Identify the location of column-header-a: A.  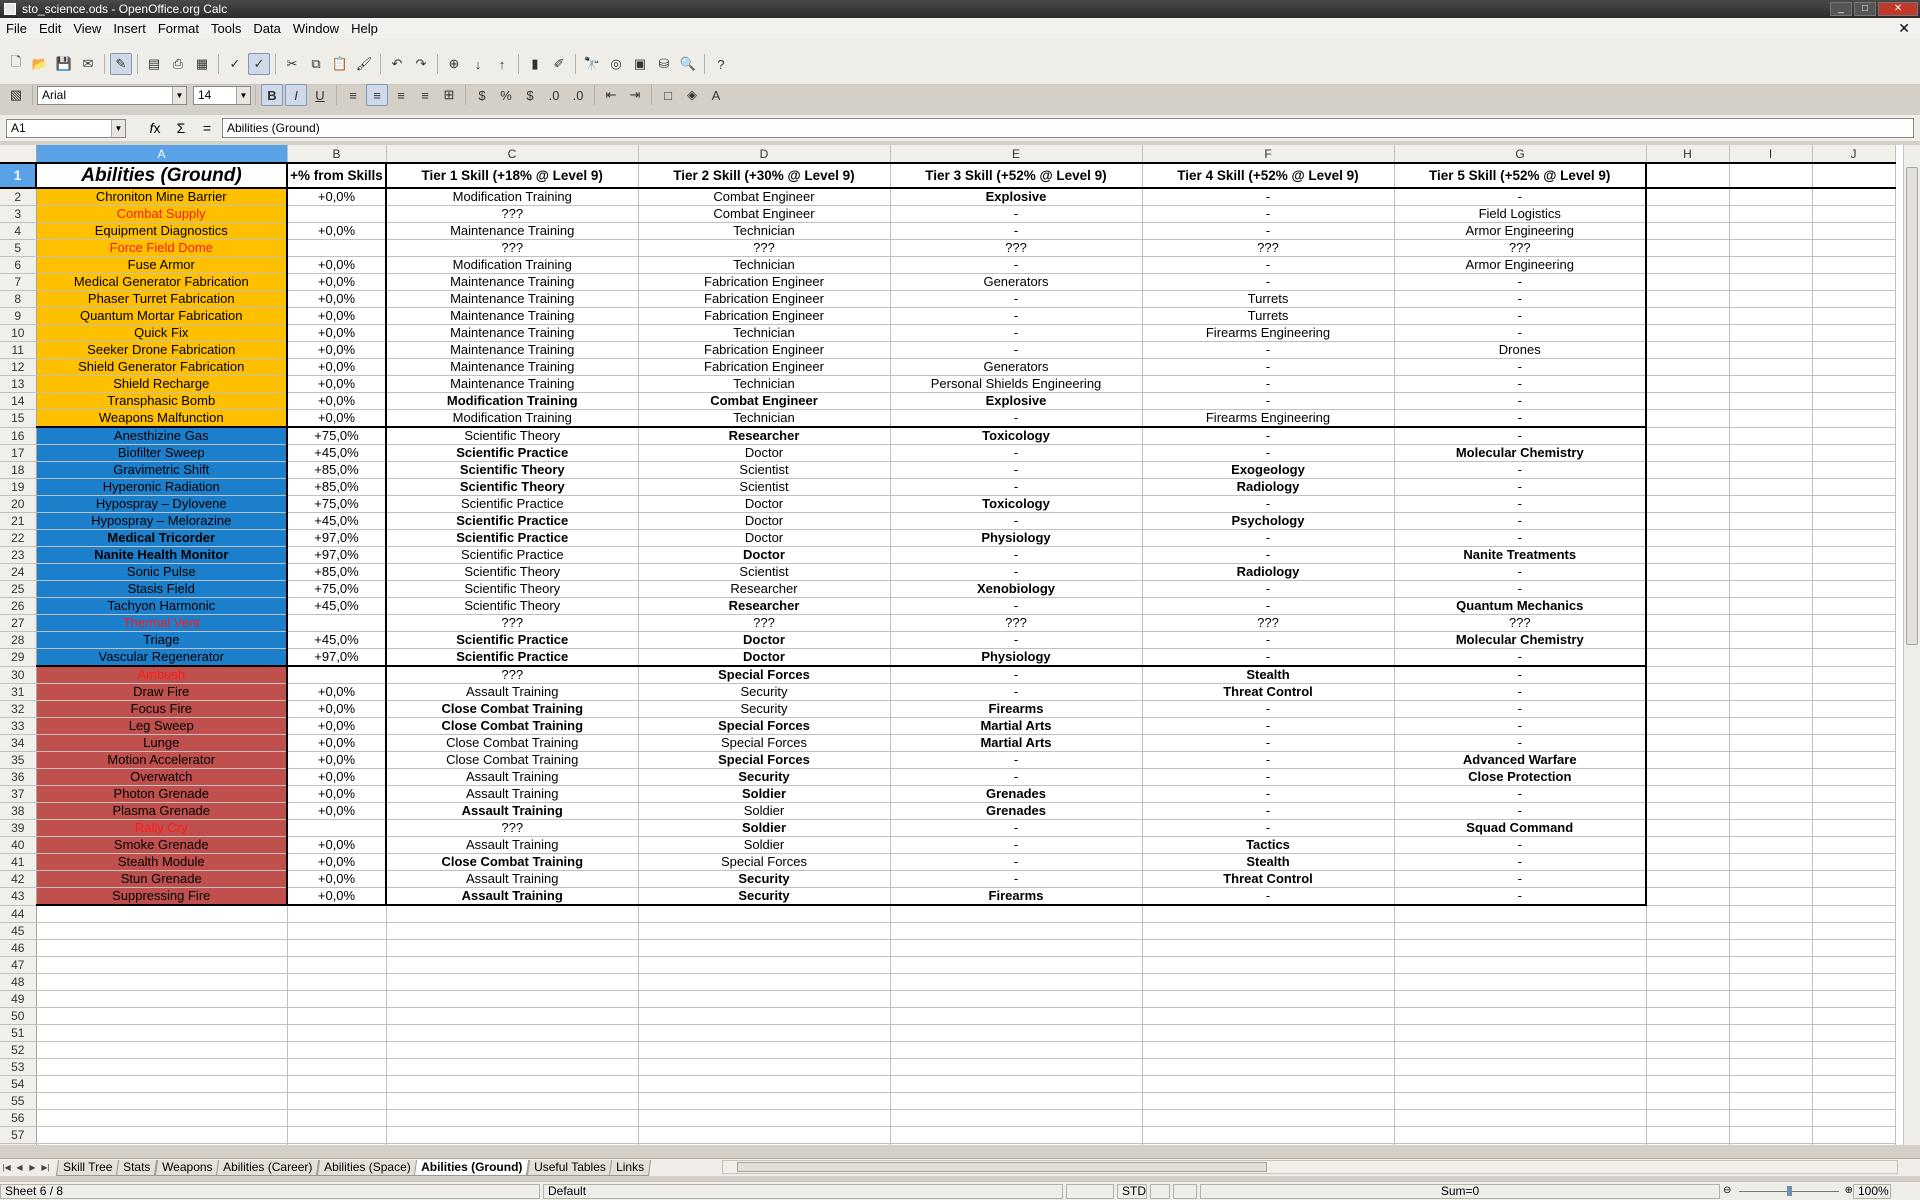
(162, 154).